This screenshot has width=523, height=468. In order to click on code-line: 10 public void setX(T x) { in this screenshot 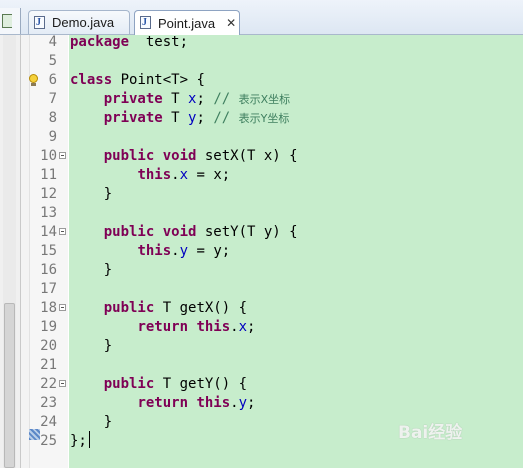, I will do `click(261, 156)`.